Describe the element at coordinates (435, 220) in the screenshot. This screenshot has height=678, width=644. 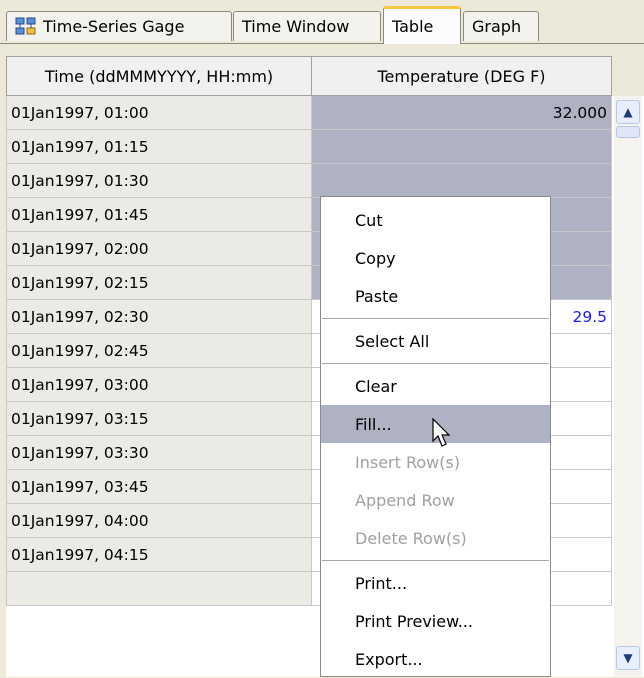
I see `menu-item-cut: Cut` at that location.